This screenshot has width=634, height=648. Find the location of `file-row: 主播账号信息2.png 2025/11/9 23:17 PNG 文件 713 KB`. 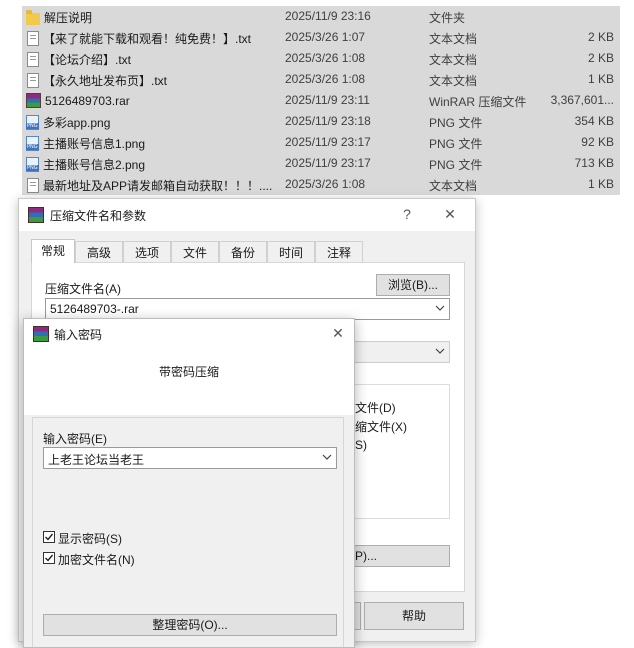

file-row: 主播账号信息2.png 2025/11/9 23:17 PNG 文件 713 KB is located at coordinates (321, 163).